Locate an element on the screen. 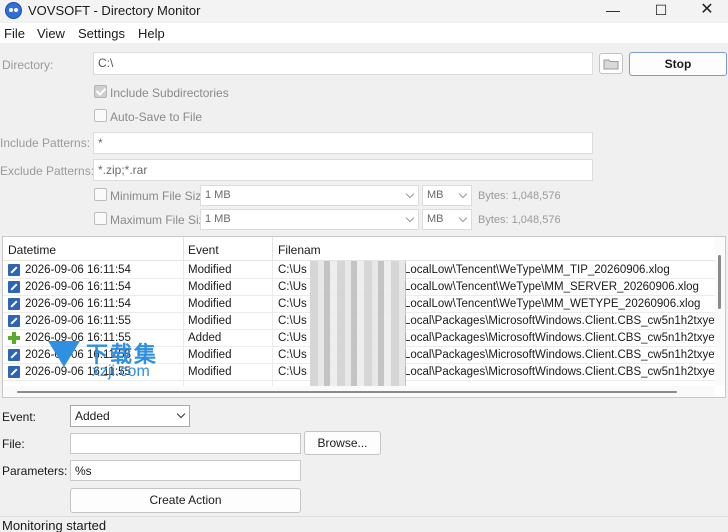 The width and height of the screenshot is (728, 532). minimize-button: — is located at coordinates (613, 11).